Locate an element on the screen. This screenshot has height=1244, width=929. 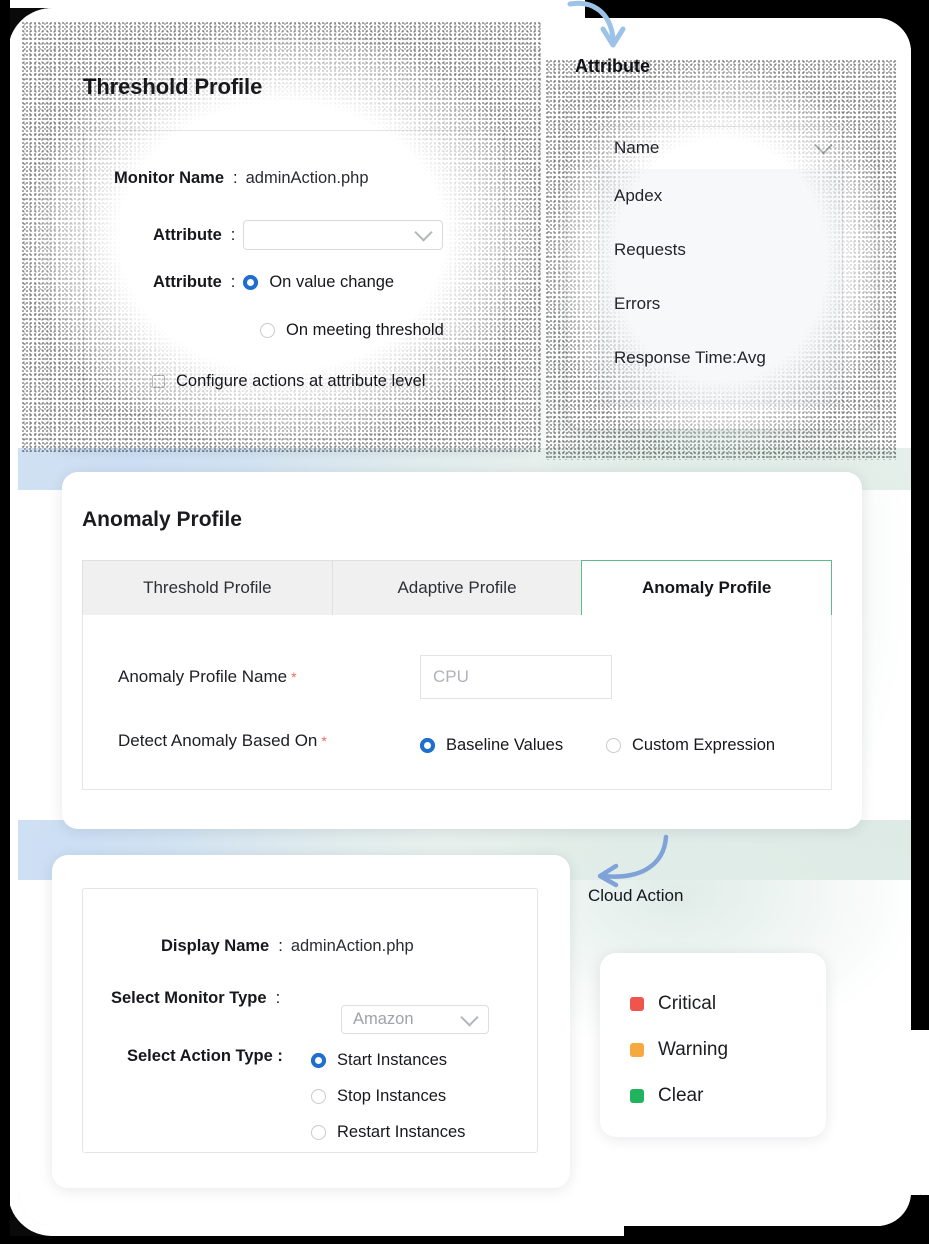
anomaly-profile-name-input: CPU is located at coordinates (516, 677).